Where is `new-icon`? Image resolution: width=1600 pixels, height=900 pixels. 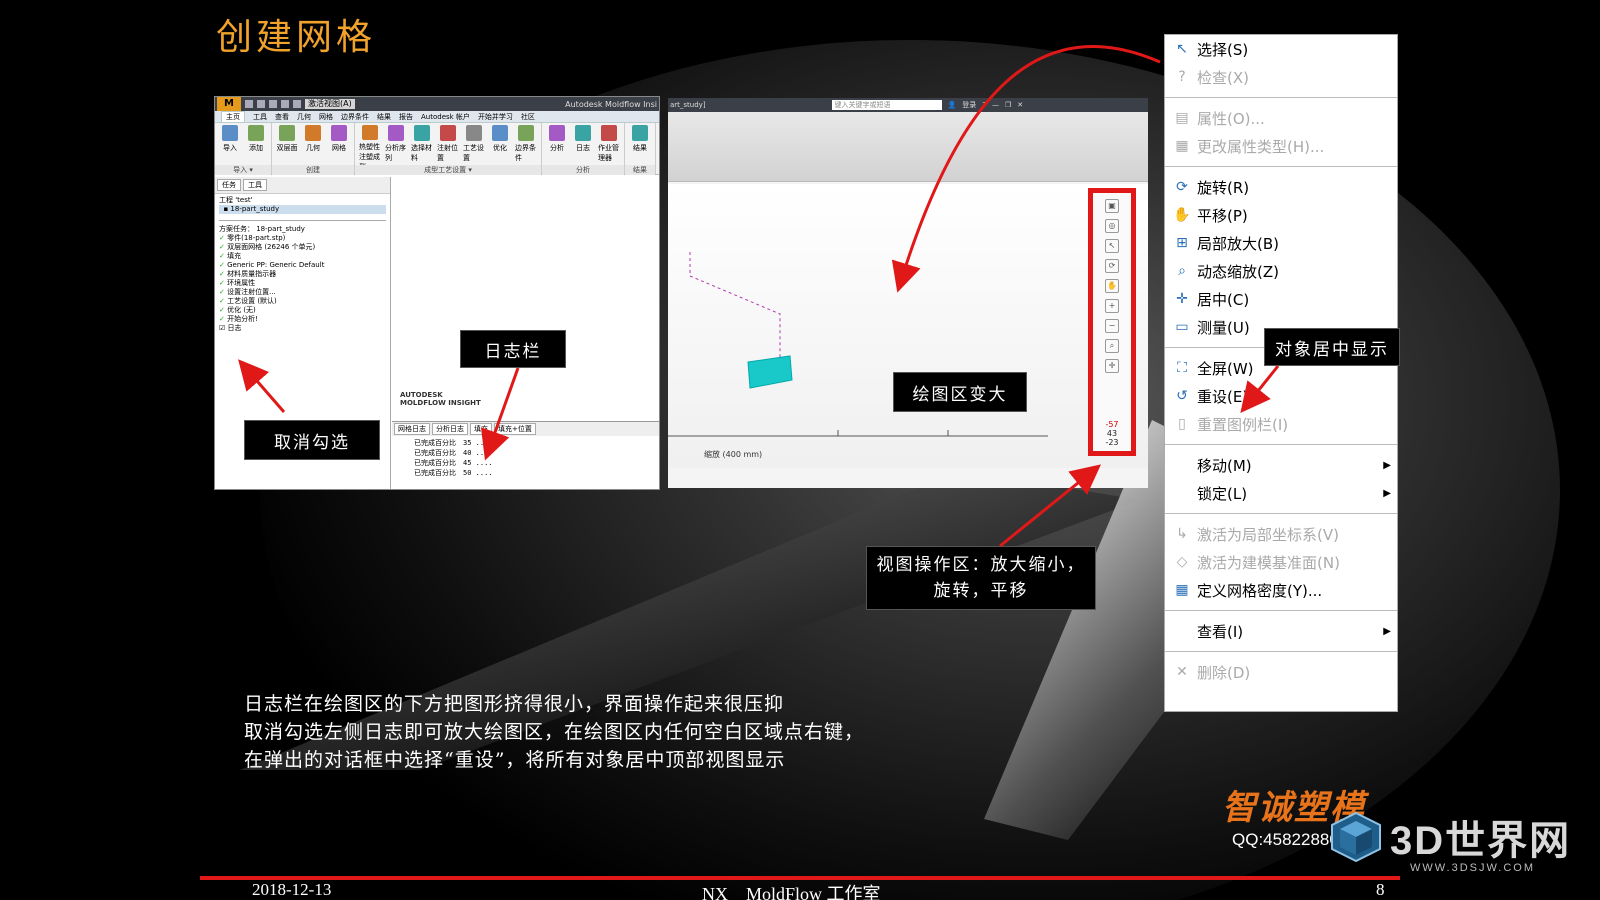 new-icon is located at coordinates (249, 104).